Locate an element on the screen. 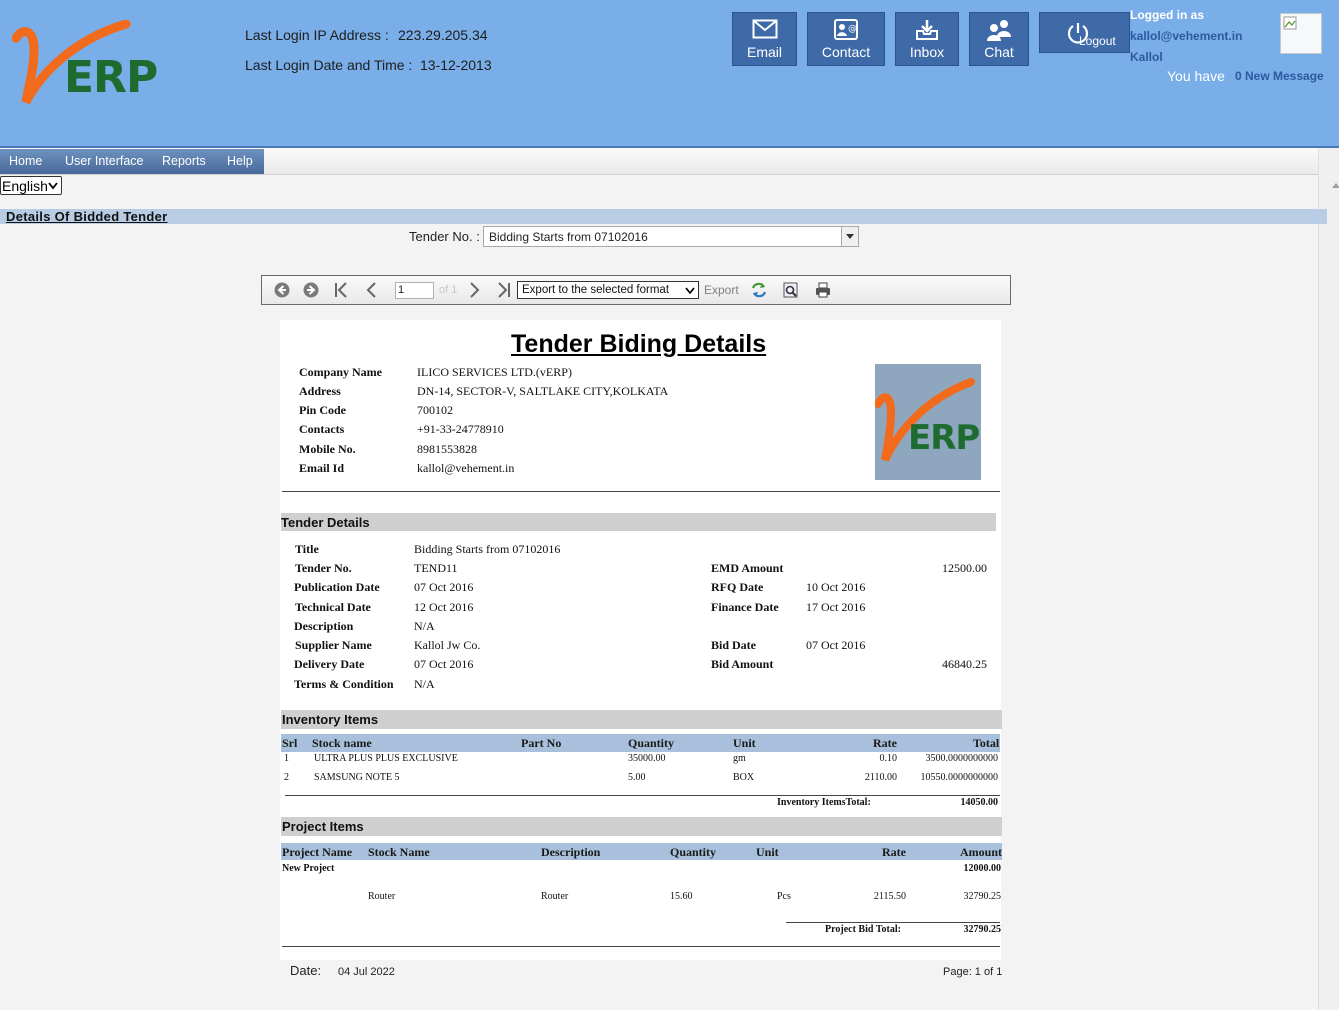 This screenshot has height=1010, width=1339. email-button-label: Email is located at coordinates (764, 52).